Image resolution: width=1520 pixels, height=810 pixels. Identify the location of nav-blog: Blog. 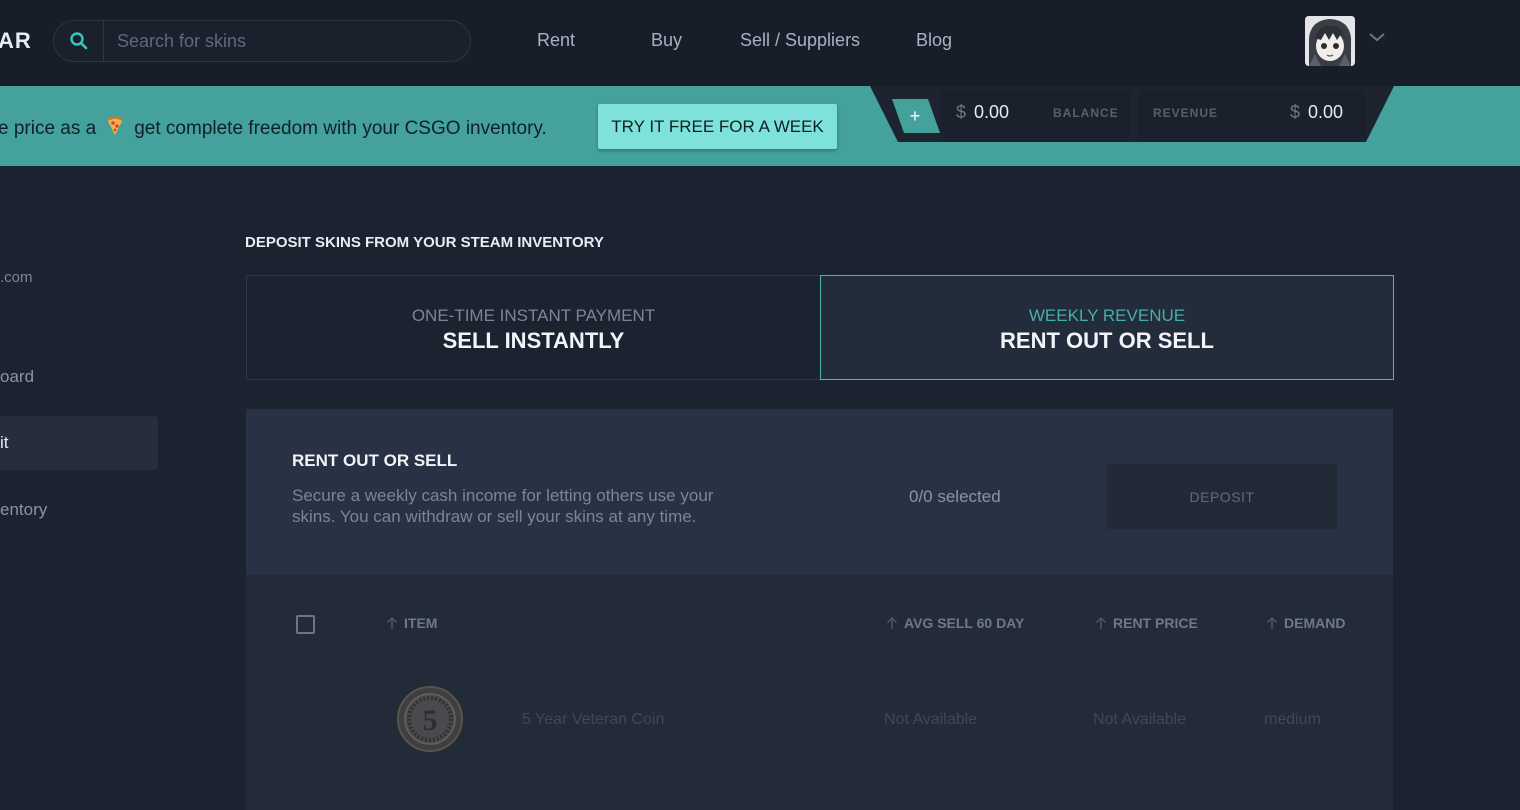
(934, 40).